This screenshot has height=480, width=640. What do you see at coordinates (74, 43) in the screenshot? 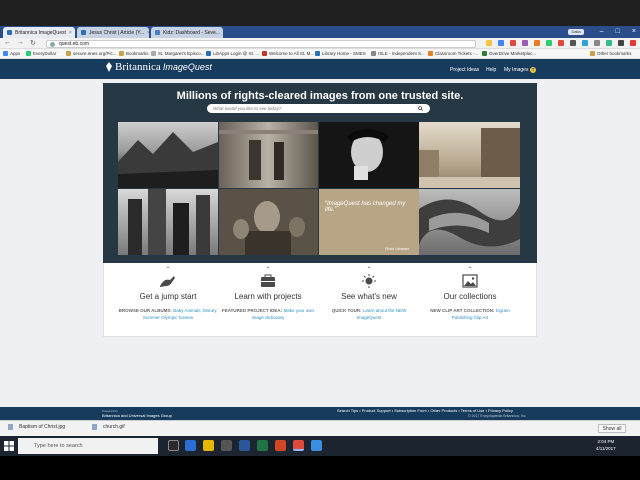
I see `url-text: quest.eb.com` at bounding box center [74, 43].